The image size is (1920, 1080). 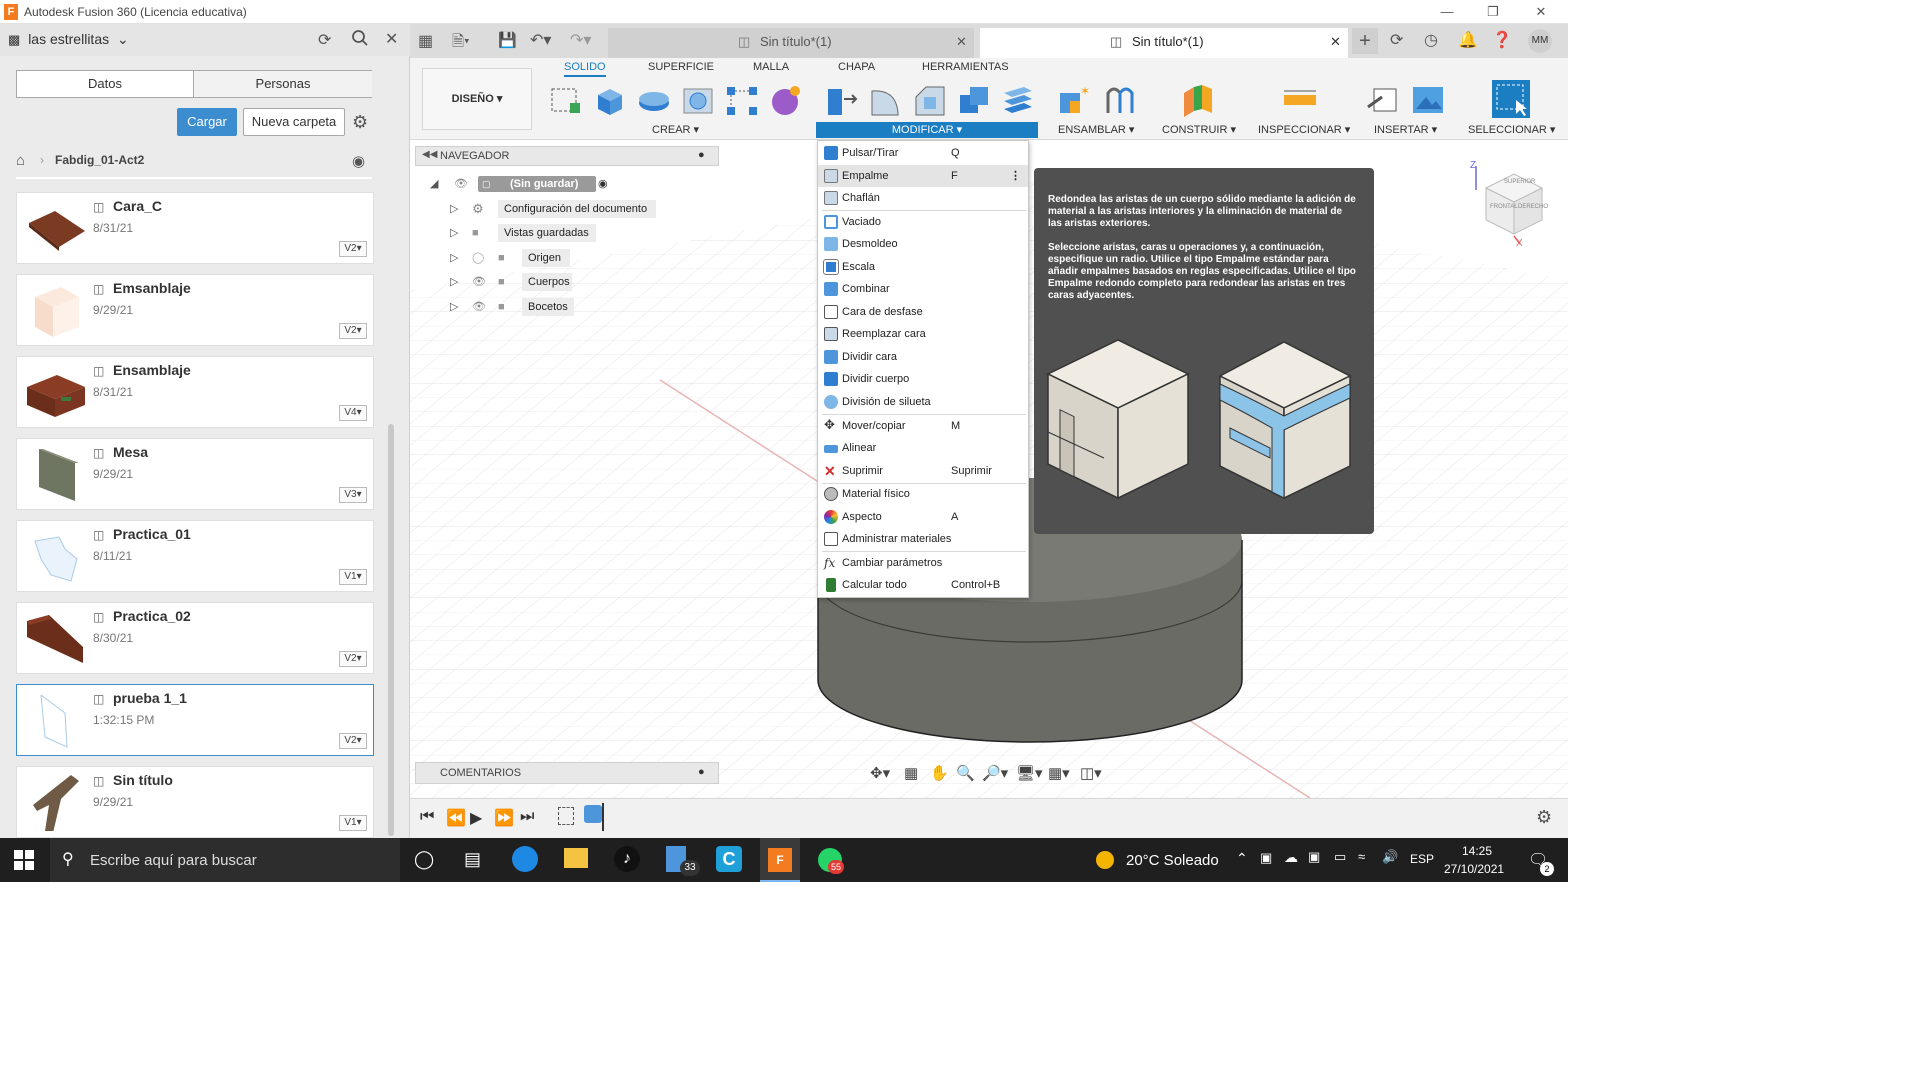 I want to click on wifi-icon: ≈, so click(x=1361, y=856).